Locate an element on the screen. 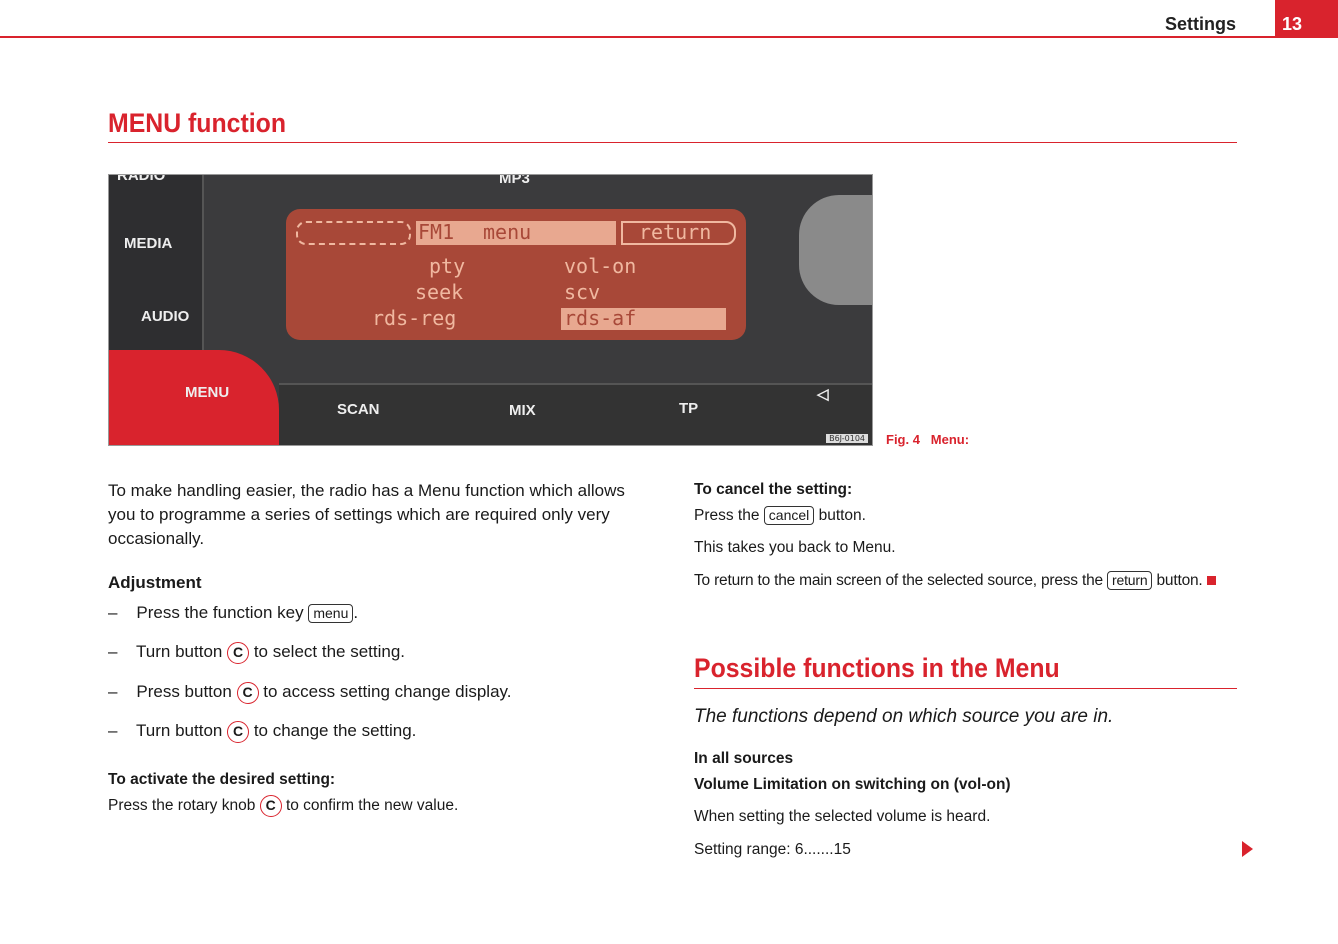  radio-button-label: RADIO is located at coordinates (141, 179).